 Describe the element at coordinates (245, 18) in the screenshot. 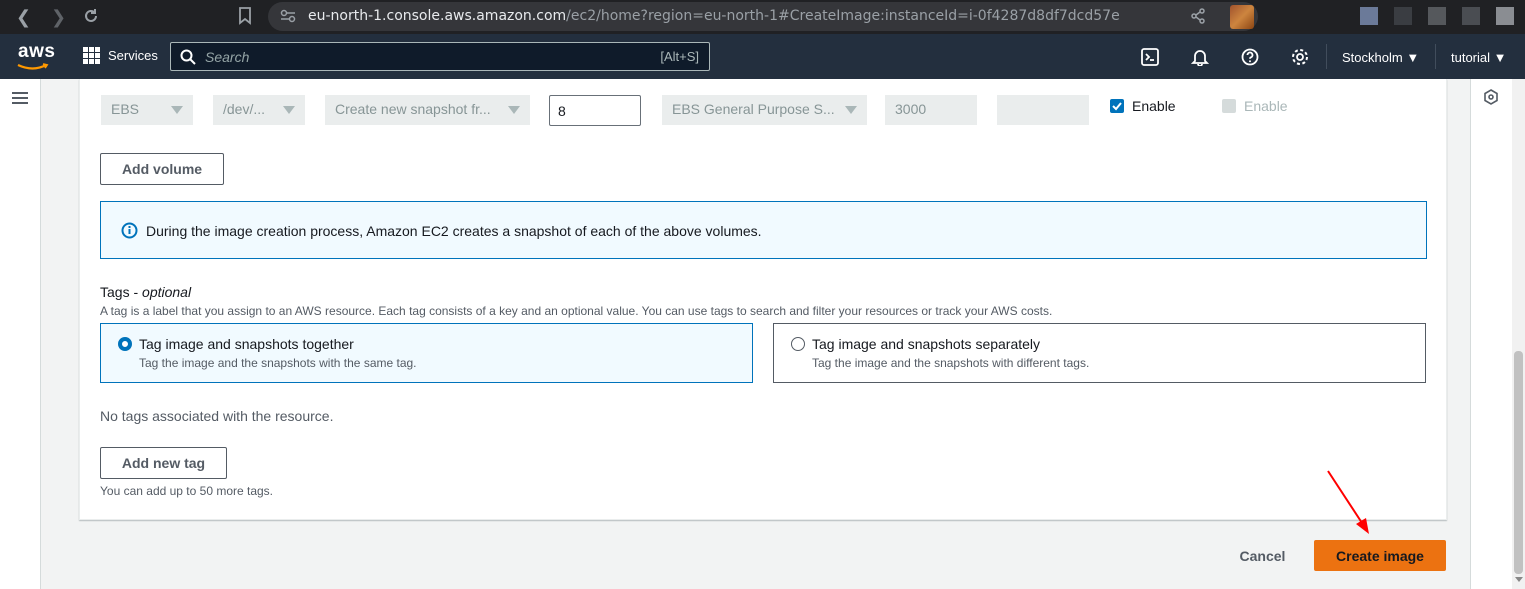

I see `bookmark-icon` at that location.